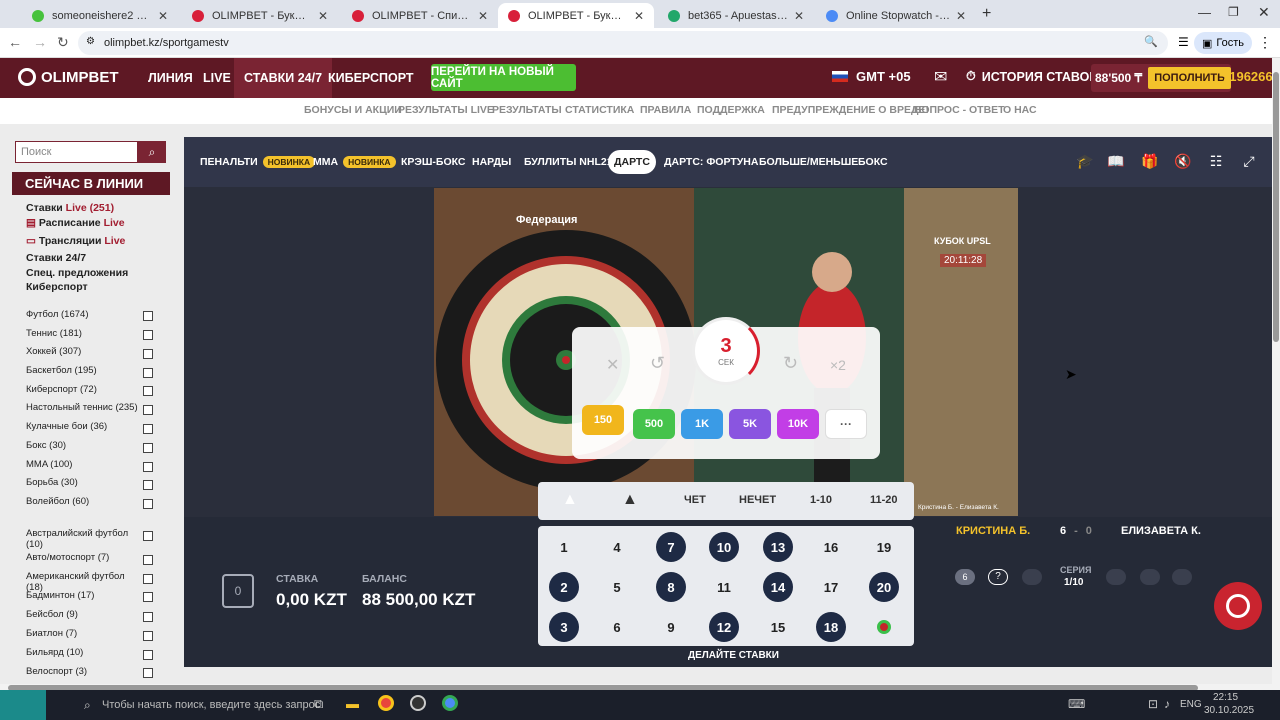 This screenshot has width=1280, height=720. I want to click on number-cell: 3, so click(564, 627).